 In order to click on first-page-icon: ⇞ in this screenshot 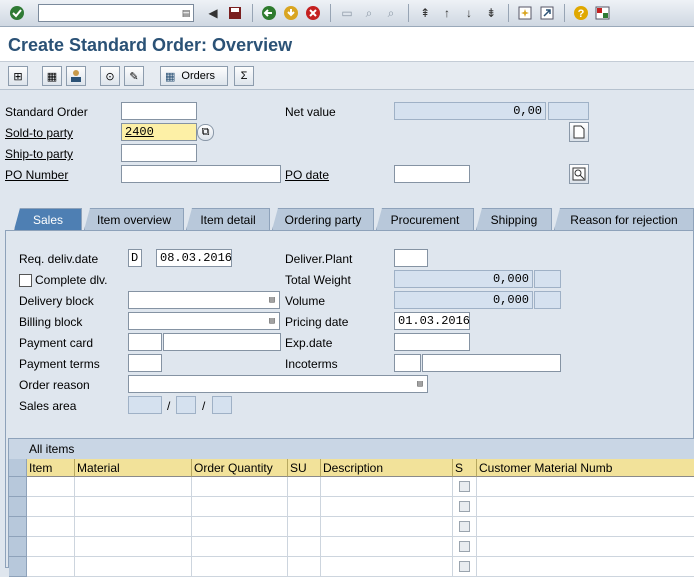, I will do `click(425, 13)`.